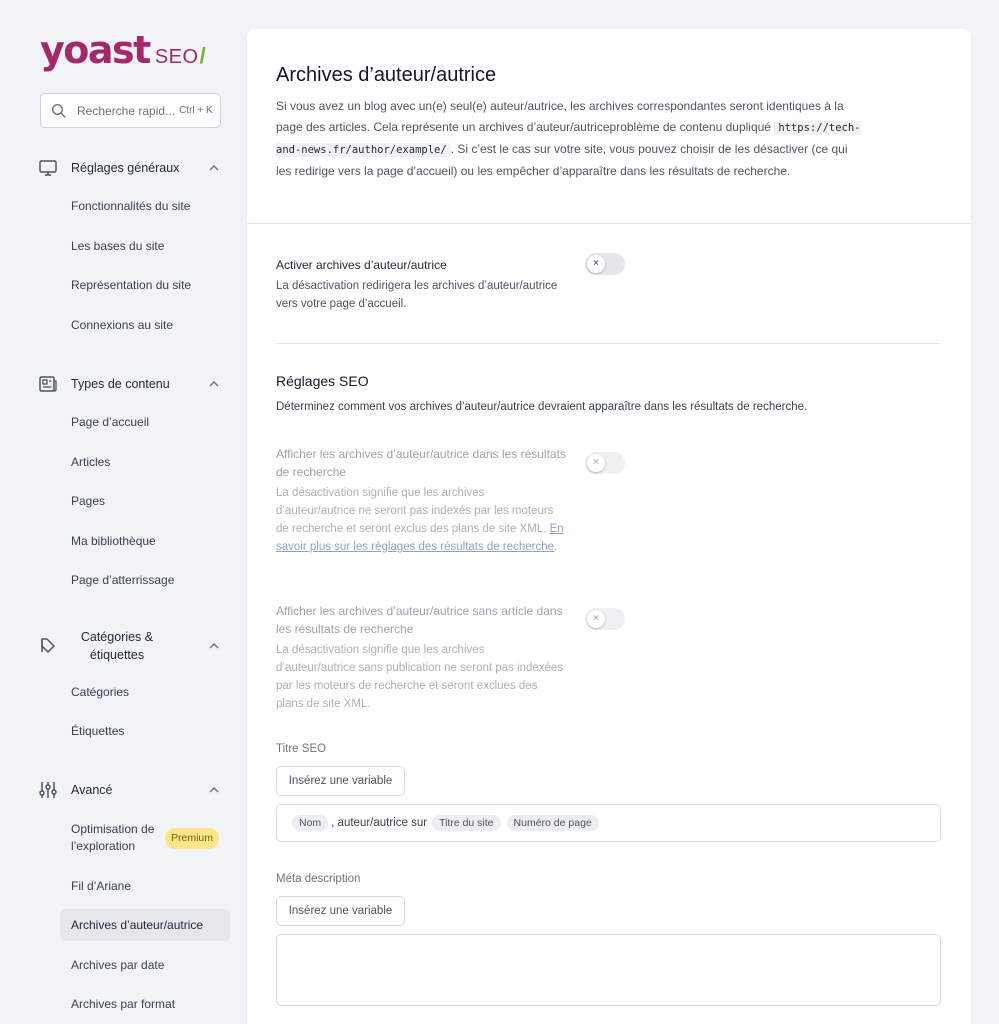 Image resolution: width=999 pixels, height=1024 pixels. I want to click on sidebar-item-site-representation: Représentation du site, so click(145, 285).